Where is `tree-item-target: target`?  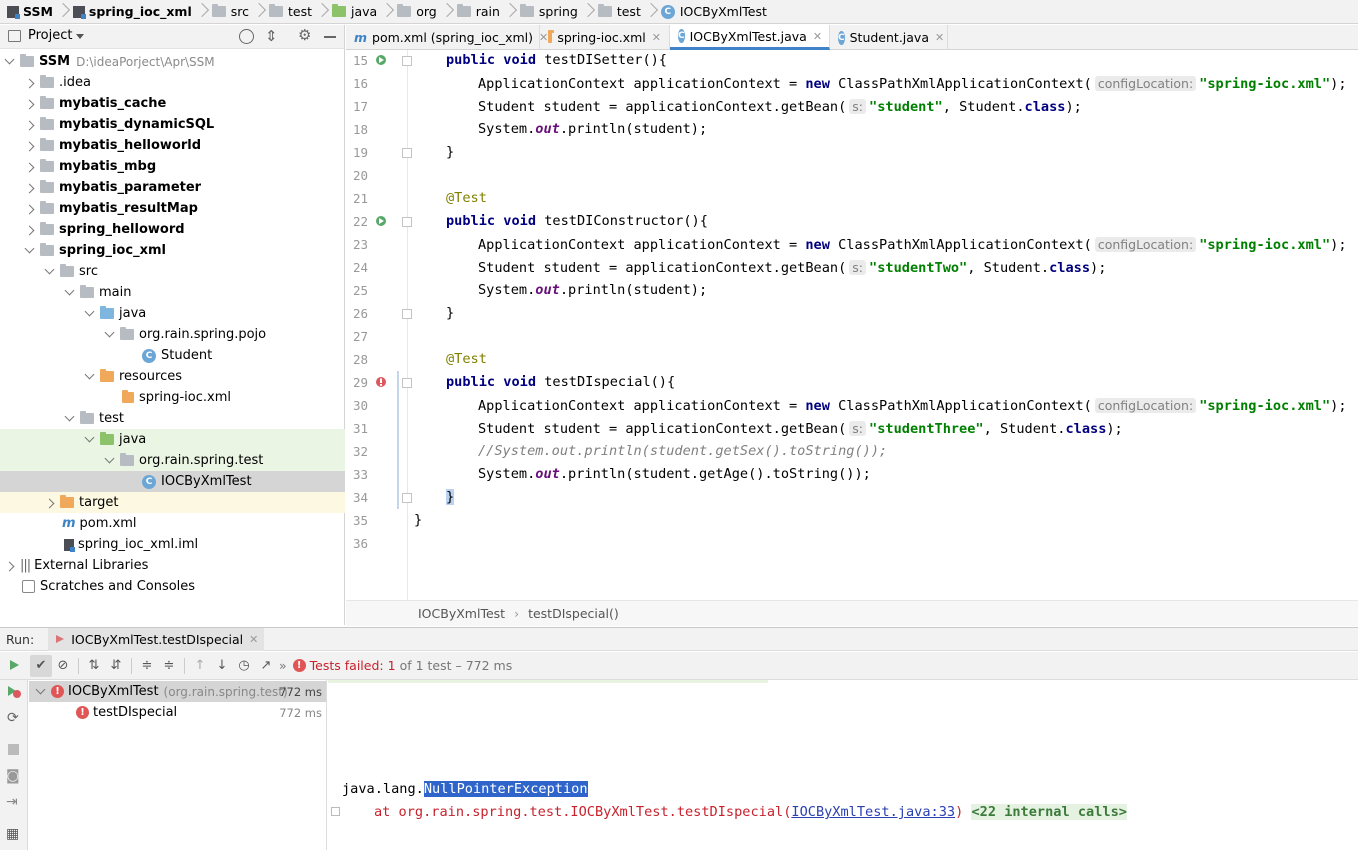 tree-item-target: target is located at coordinates (172, 502).